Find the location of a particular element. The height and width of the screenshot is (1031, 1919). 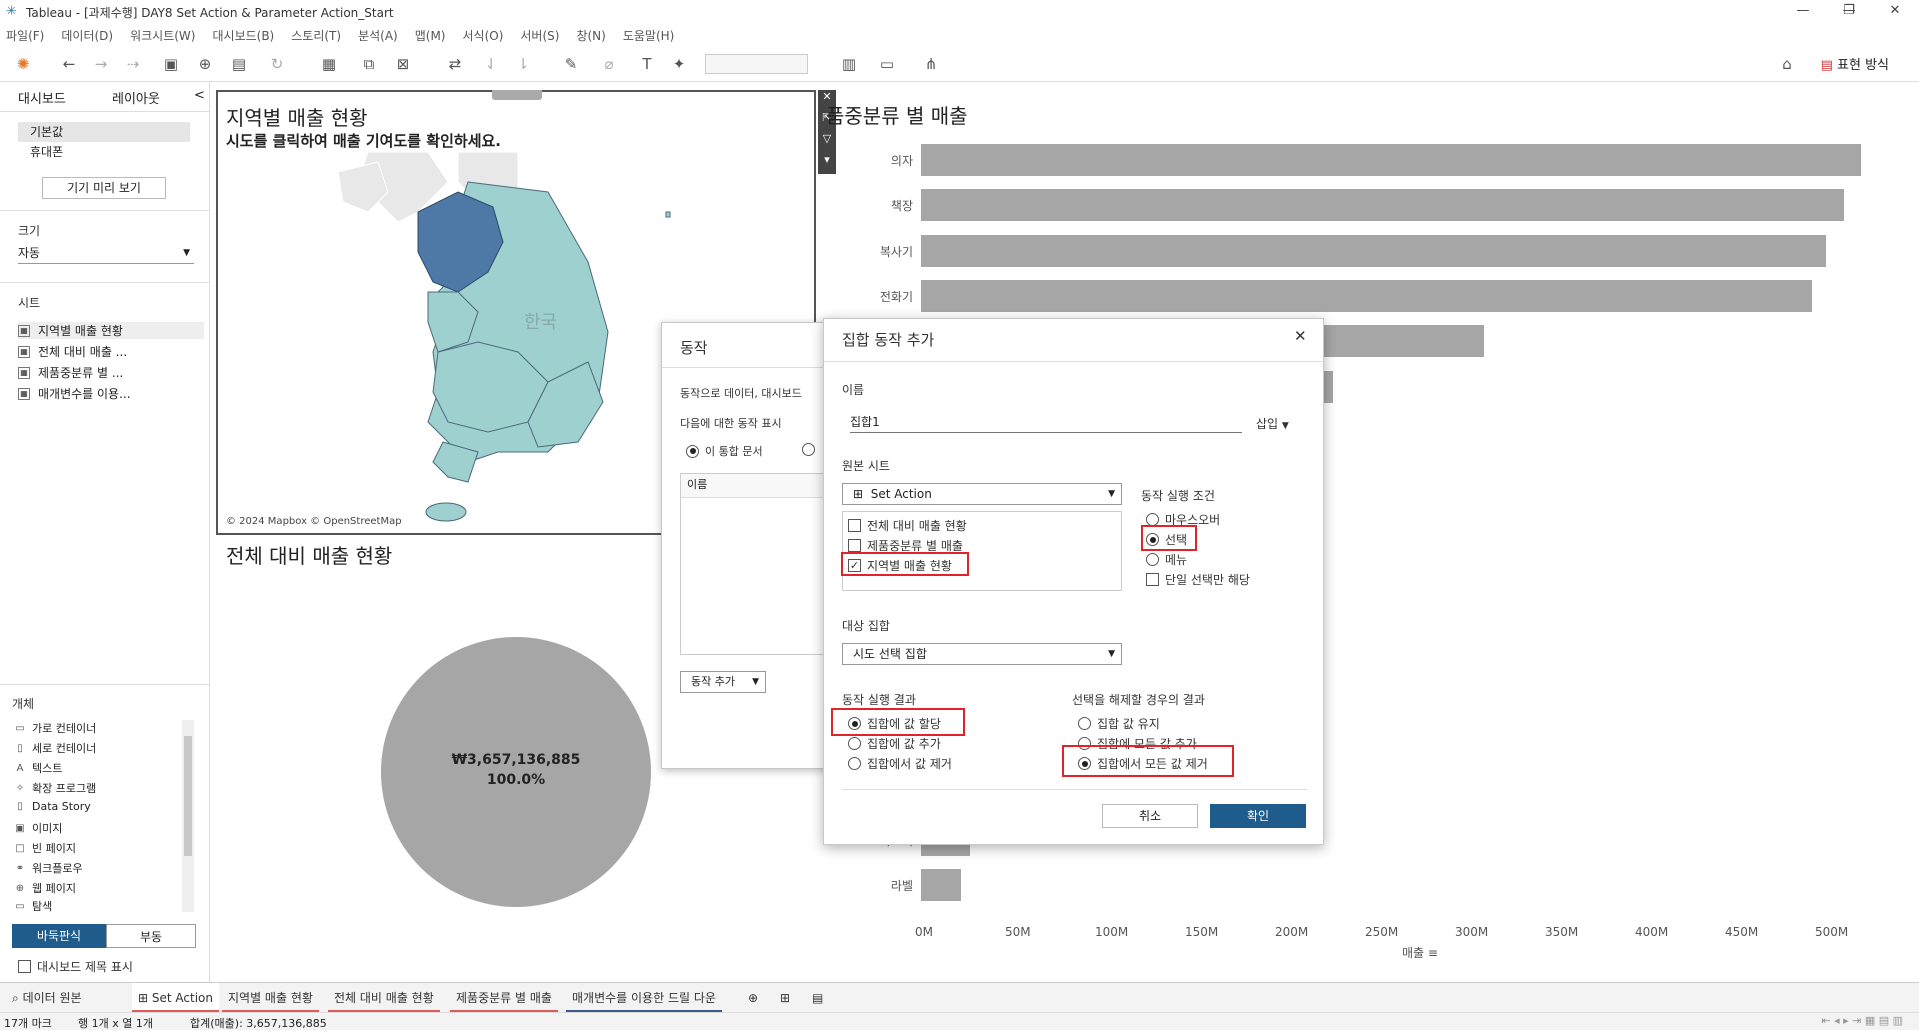

show-me-button: ▤ 표현 방식 is located at coordinates (1855, 63).